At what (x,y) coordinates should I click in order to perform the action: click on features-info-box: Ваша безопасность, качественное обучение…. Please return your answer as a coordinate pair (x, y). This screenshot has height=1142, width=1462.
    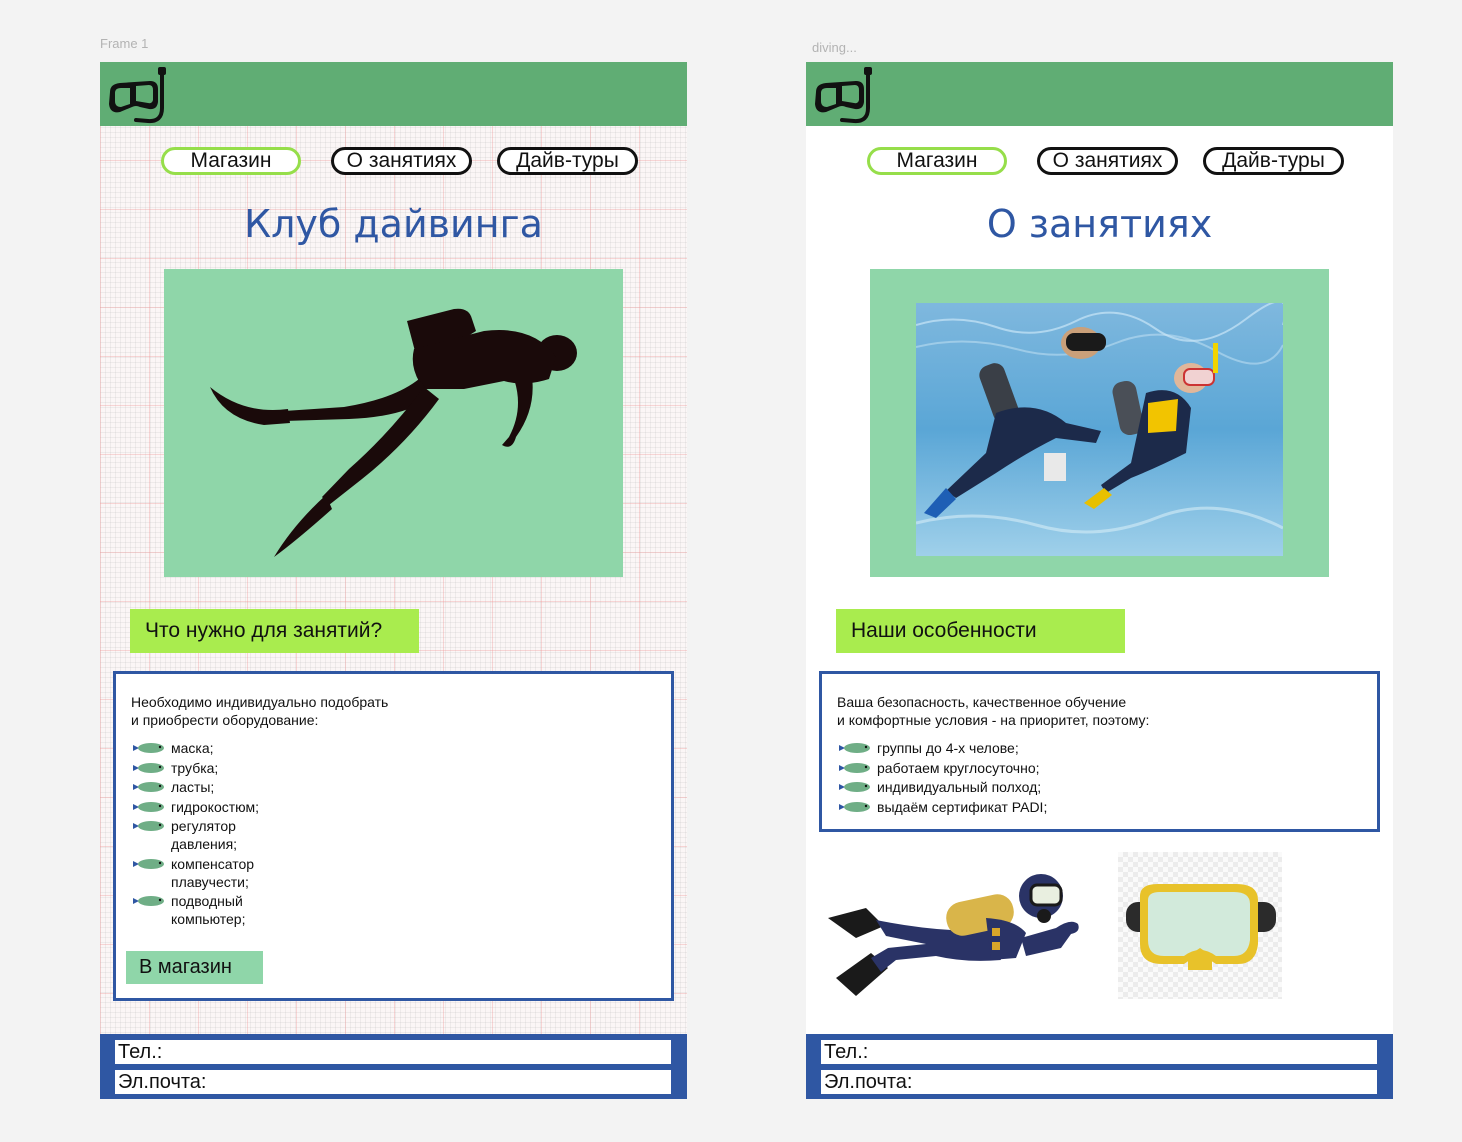
    Looking at the image, I should click on (1099, 751).